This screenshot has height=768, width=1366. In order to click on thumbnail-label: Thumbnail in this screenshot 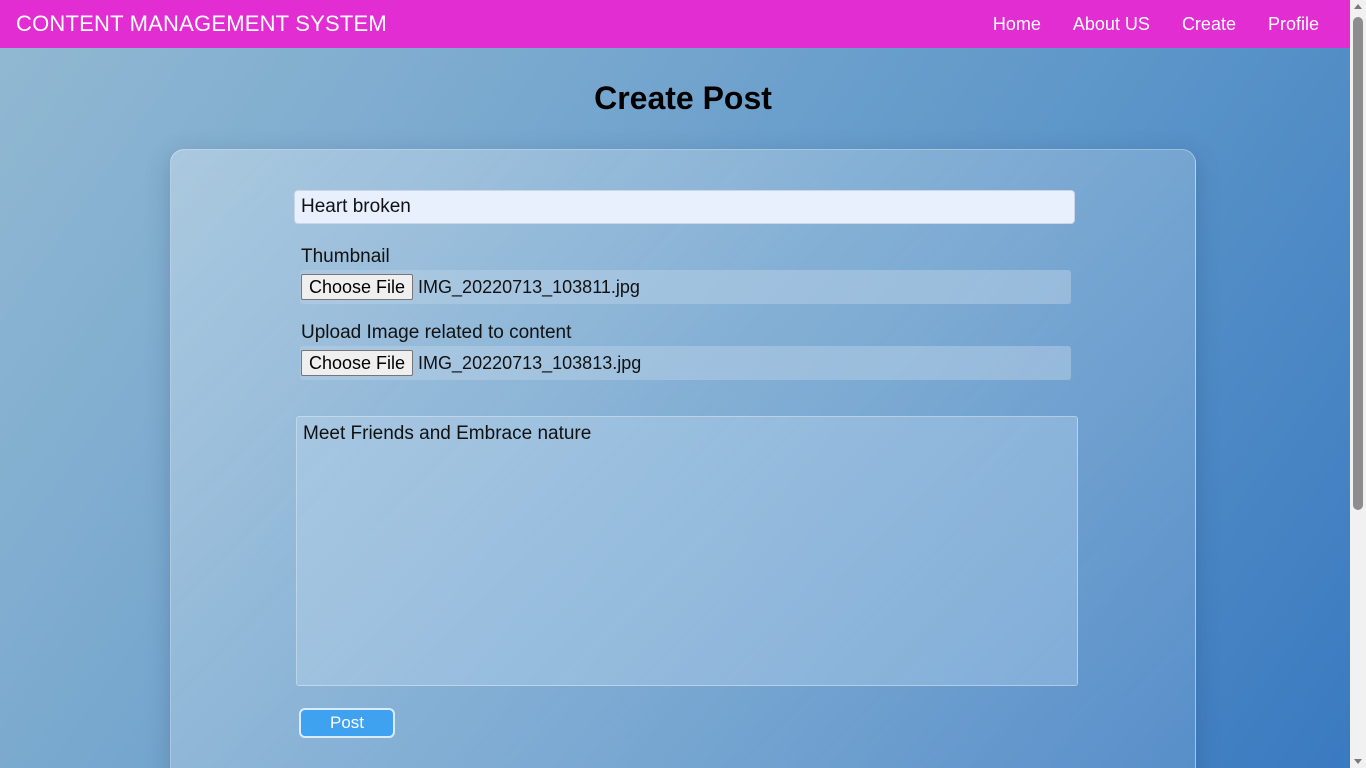, I will do `click(345, 256)`.